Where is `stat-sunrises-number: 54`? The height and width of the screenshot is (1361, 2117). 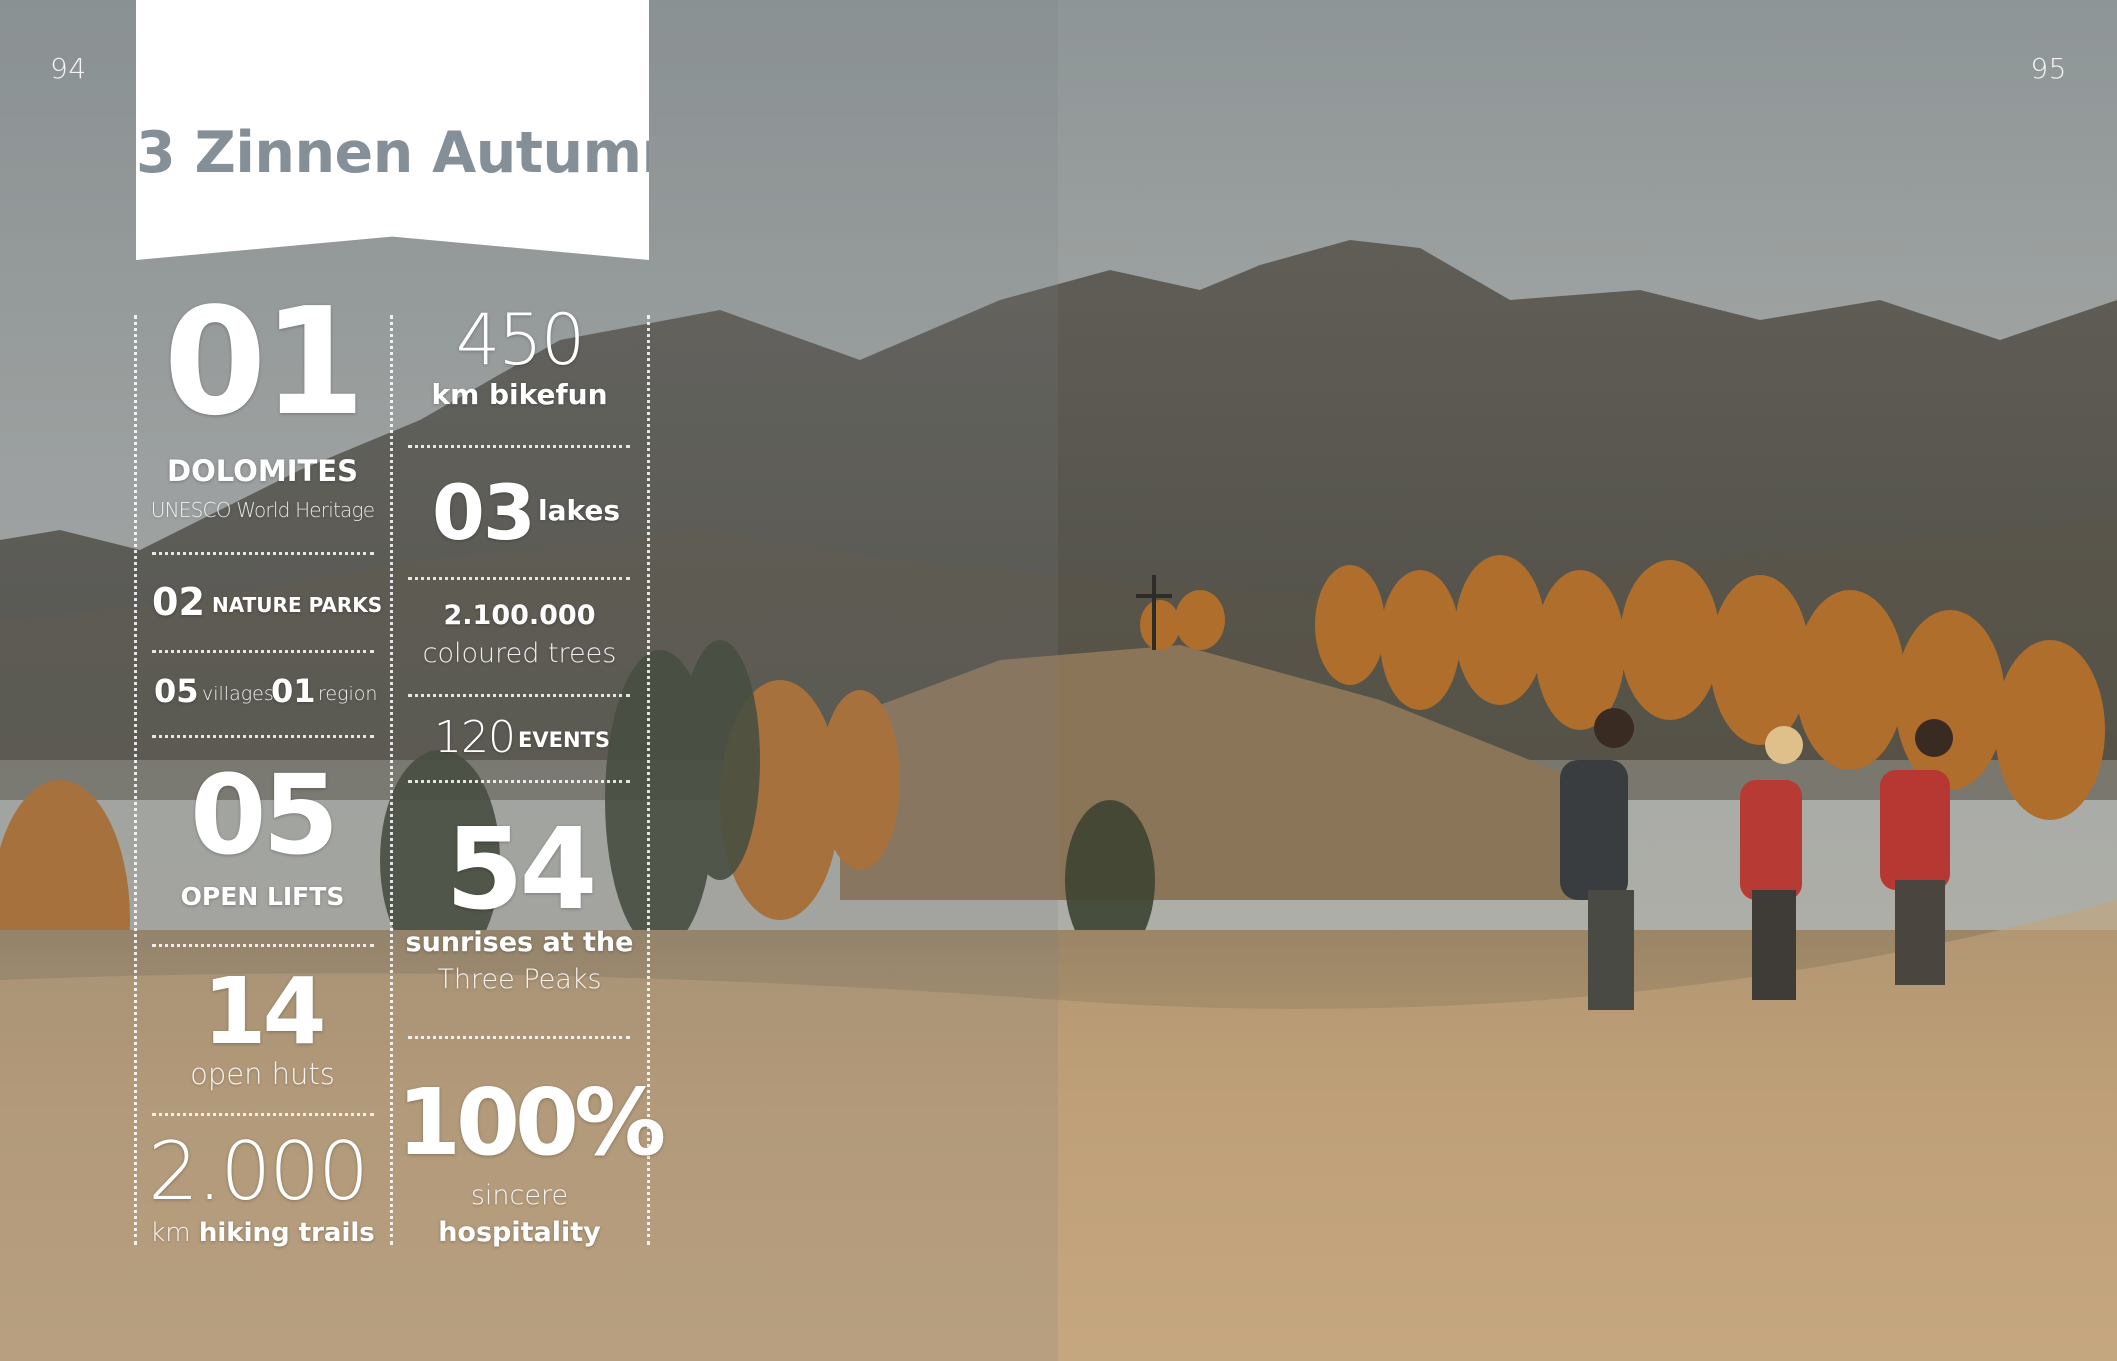 stat-sunrises-number: 54 is located at coordinates (521, 870).